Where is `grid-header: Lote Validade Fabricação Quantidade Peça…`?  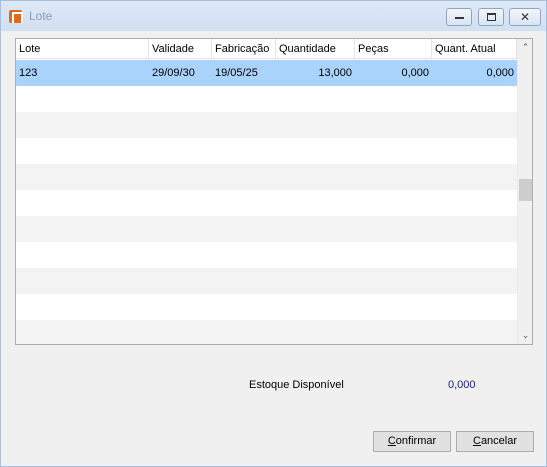
grid-header: Lote Validade Fabricação Quantidade Peça… is located at coordinates (266, 49).